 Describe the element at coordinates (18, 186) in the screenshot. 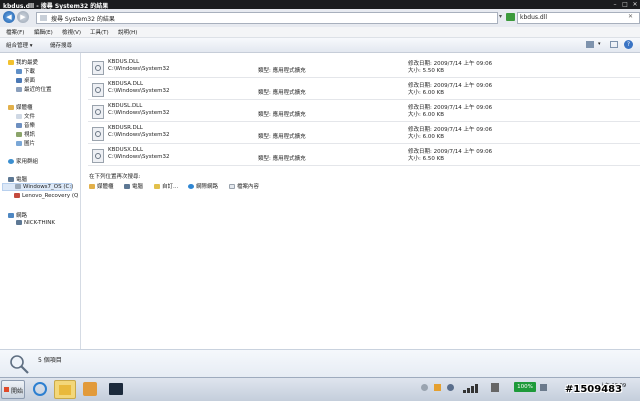

I see `drive-icon` at that location.